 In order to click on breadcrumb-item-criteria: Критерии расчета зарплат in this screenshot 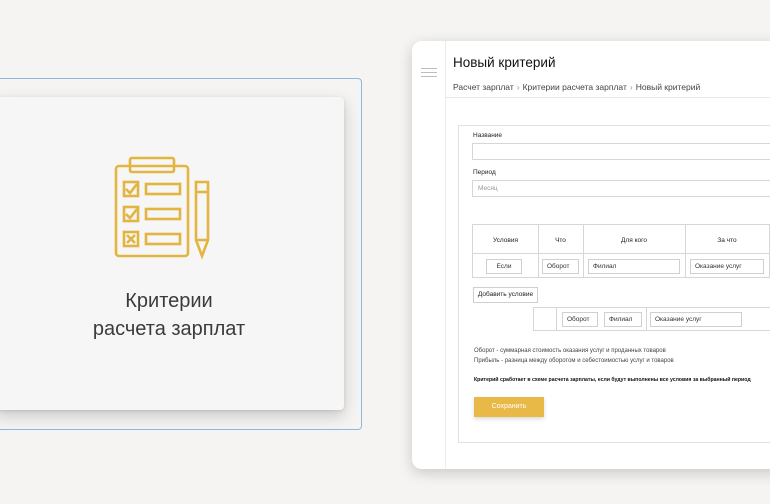, I will do `click(575, 87)`.